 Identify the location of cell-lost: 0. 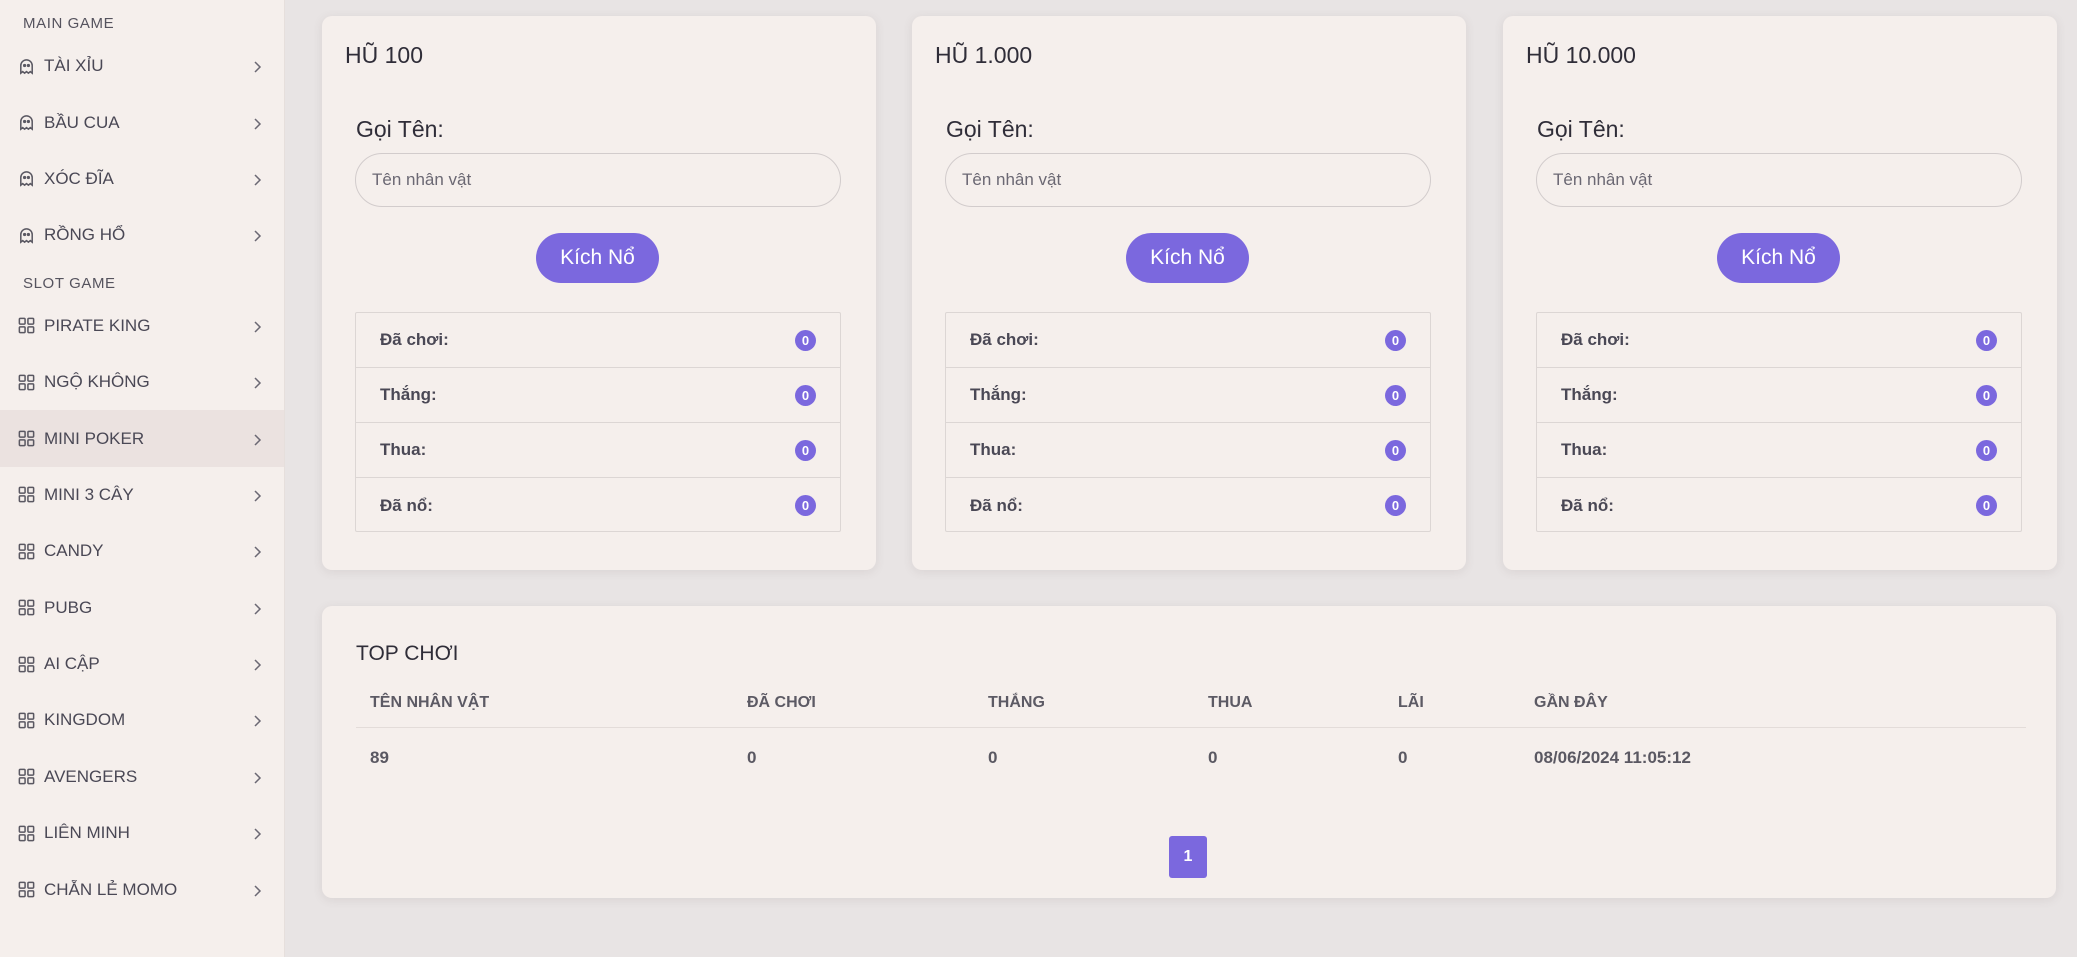
(1213, 757).